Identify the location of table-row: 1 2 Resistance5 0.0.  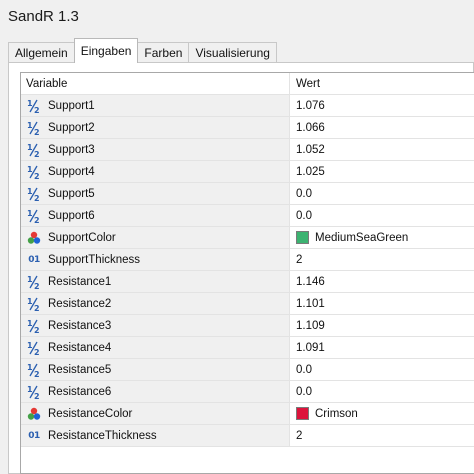
(247, 370).